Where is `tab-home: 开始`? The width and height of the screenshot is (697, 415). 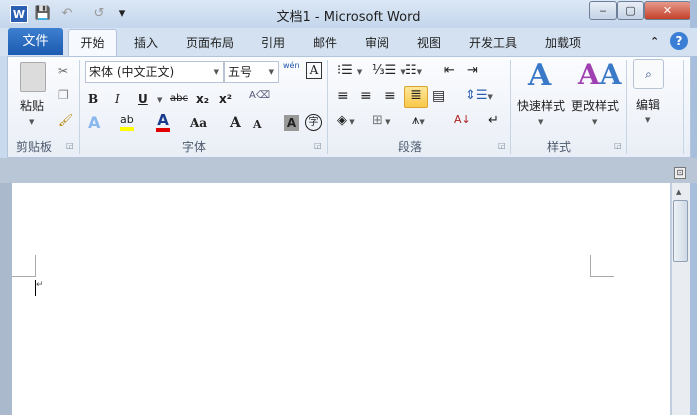
tab-home: 开始 is located at coordinates (92, 43).